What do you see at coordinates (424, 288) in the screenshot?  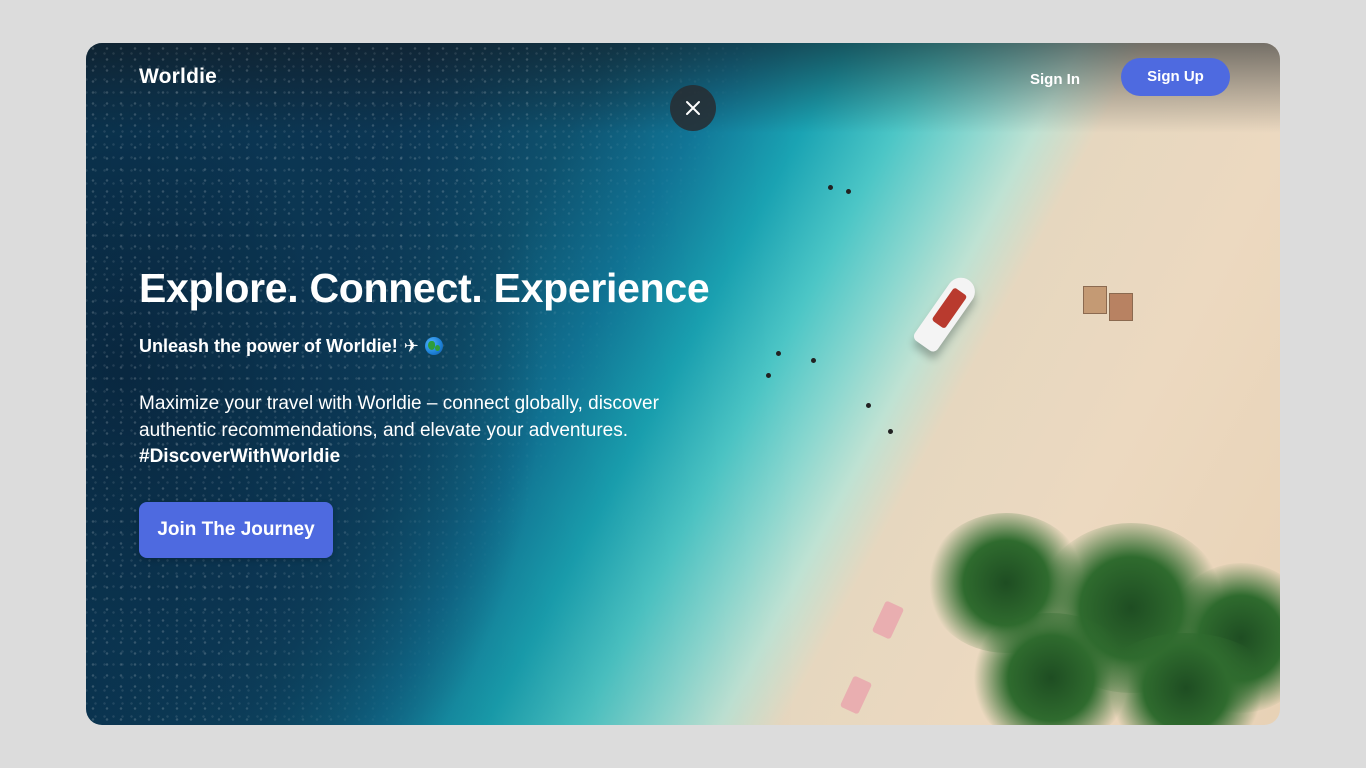 I see `hero-title: Explore. Connect. Experience` at bounding box center [424, 288].